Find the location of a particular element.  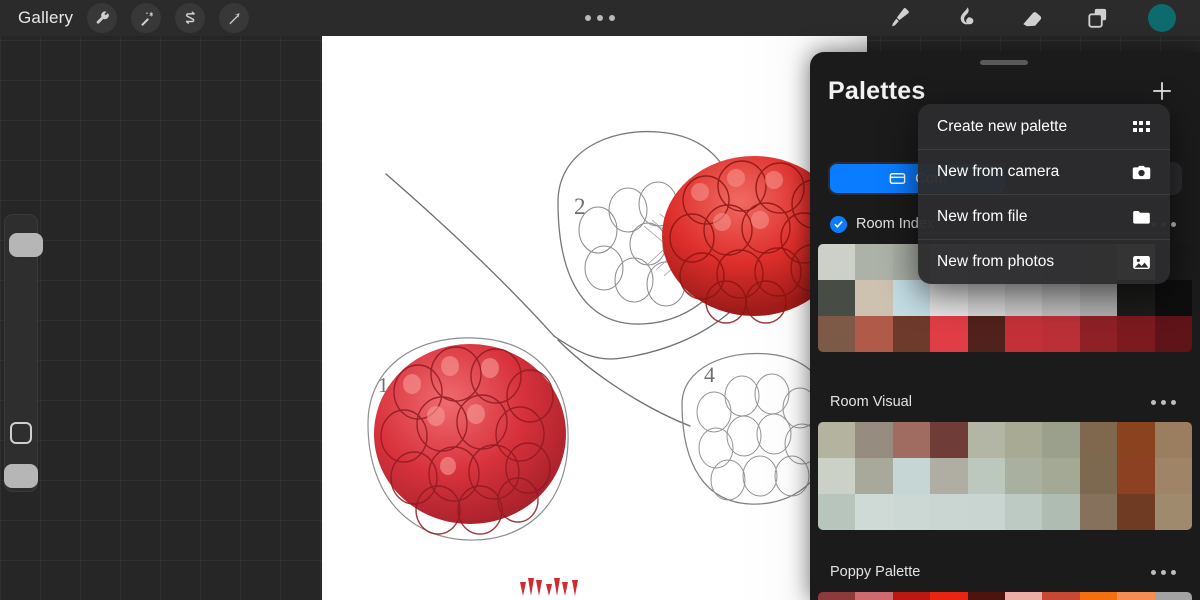

menu-item-new-from-file: New from file is located at coordinates (1044, 216).